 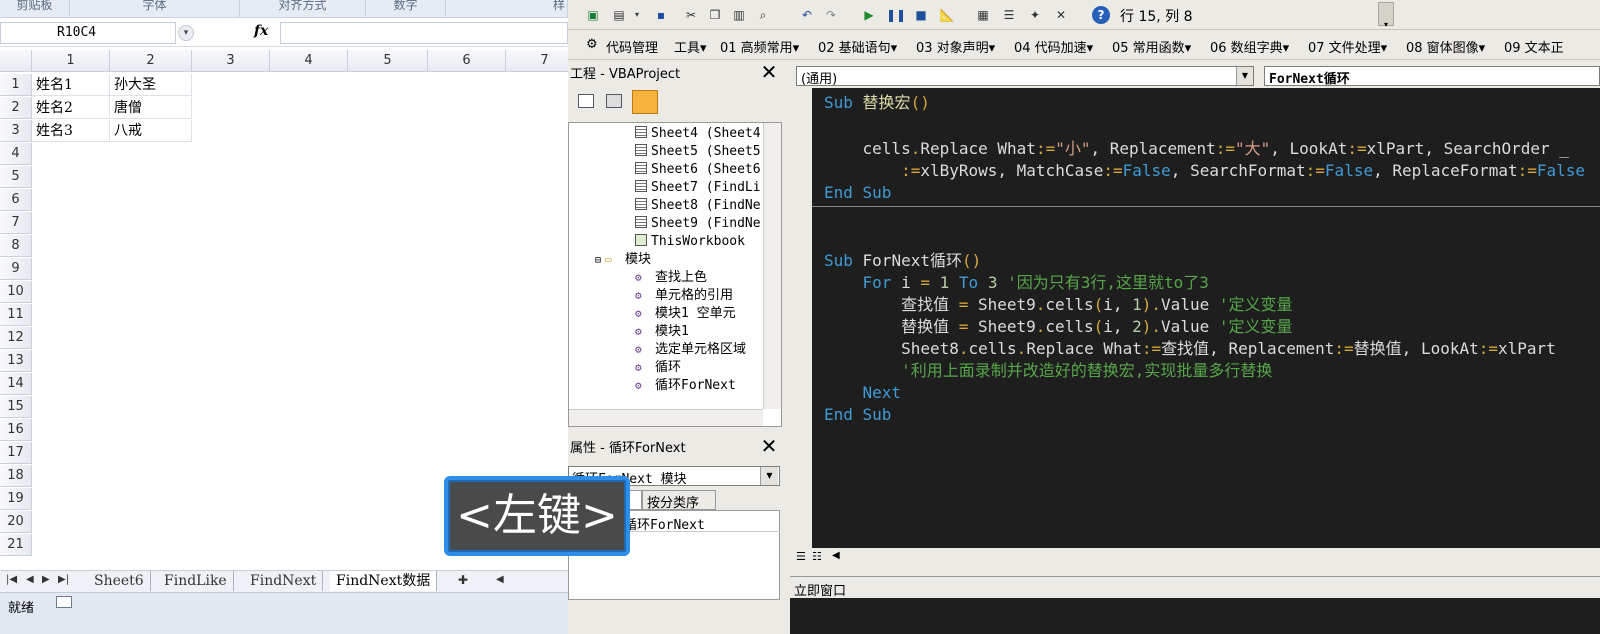 What do you see at coordinates (71, 85) in the screenshot?
I see `cell: 姓名1` at bounding box center [71, 85].